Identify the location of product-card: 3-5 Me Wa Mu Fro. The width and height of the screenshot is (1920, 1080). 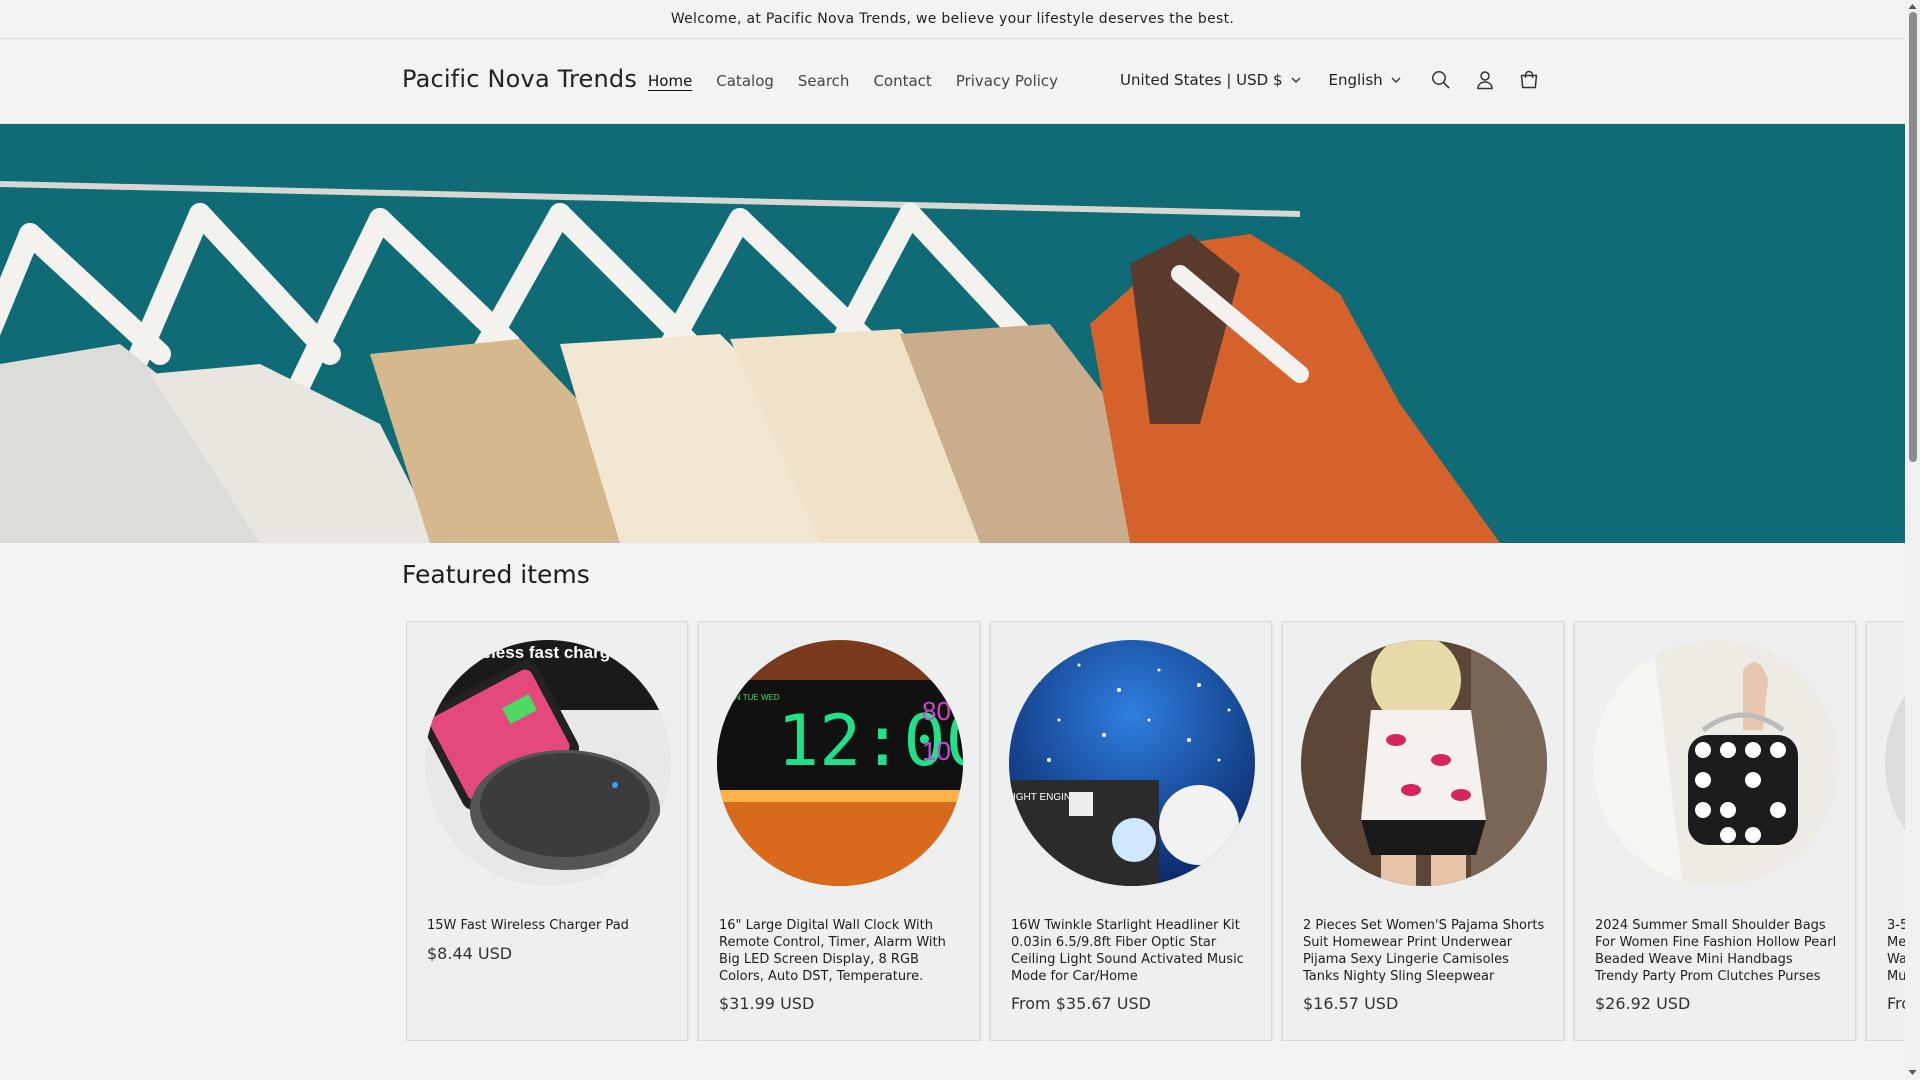
(1885, 831).